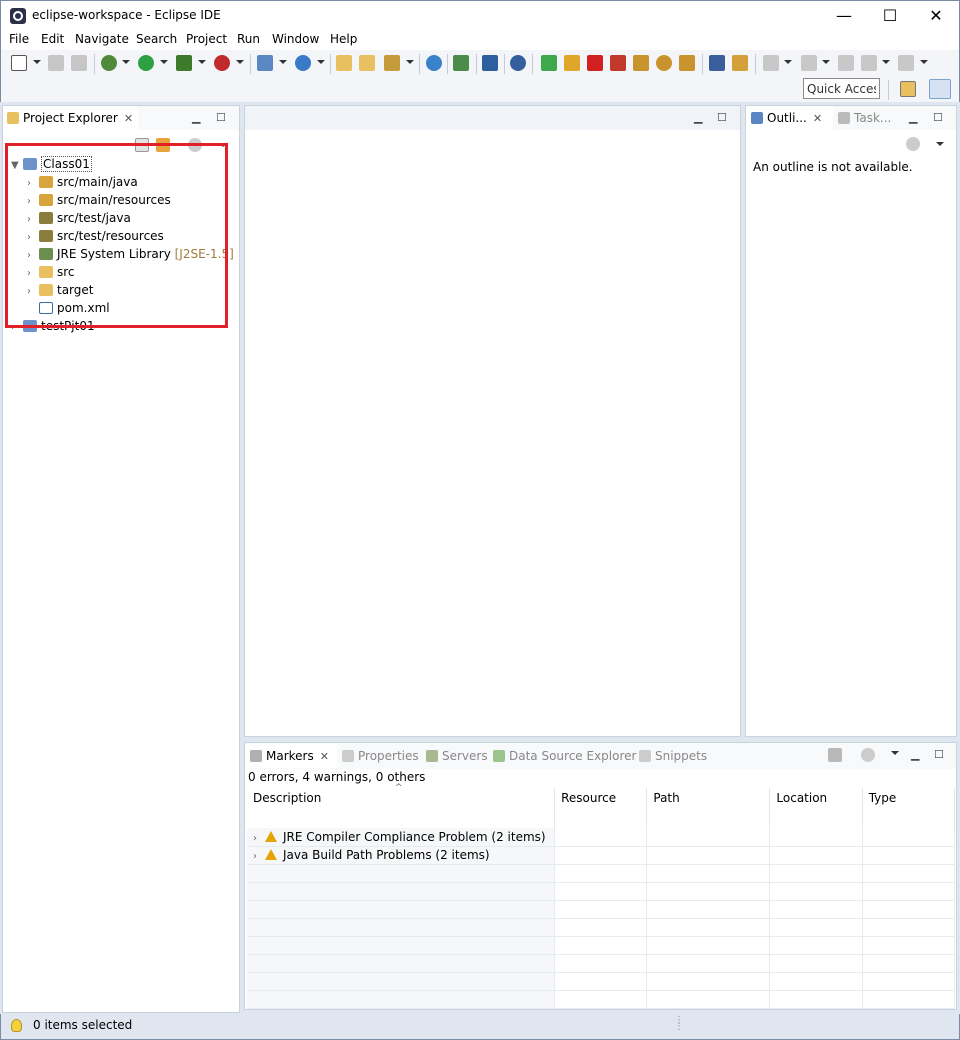 The width and height of the screenshot is (960, 1040). What do you see at coordinates (13, 118) in the screenshot?
I see `project-explorer-icon` at bounding box center [13, 118].